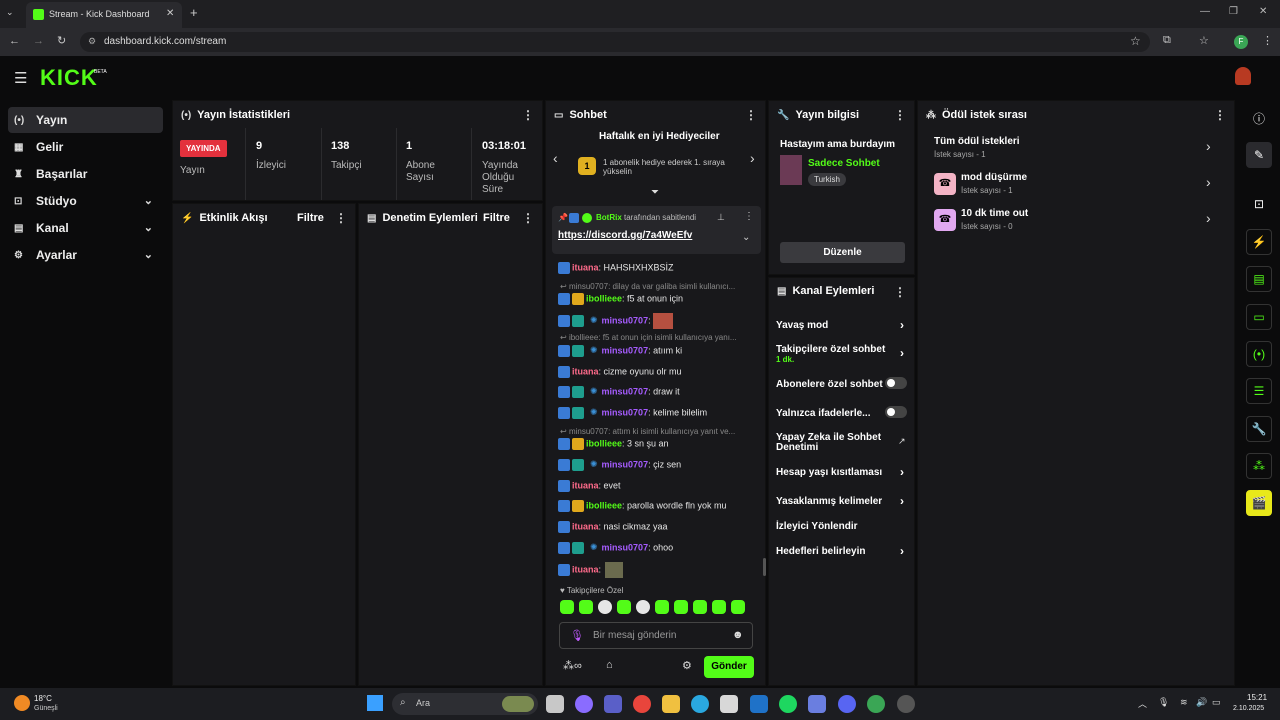 Image resolution: width=1280 pixels, height=720 pixels. I want to click on chevron-left-icon: ‹, so click(555, 158).